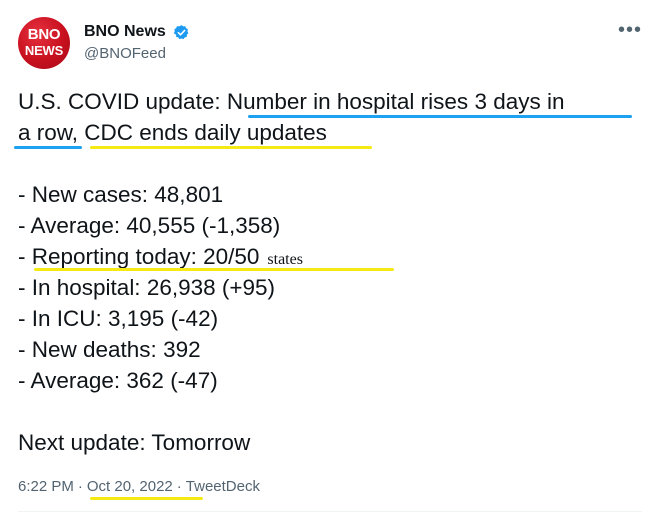 The height and width of the screenshot is (516, 660). Describe the element at coordinates (125, 54) in the screenshot. I see `author-handle: @BNOFeed` at that location.